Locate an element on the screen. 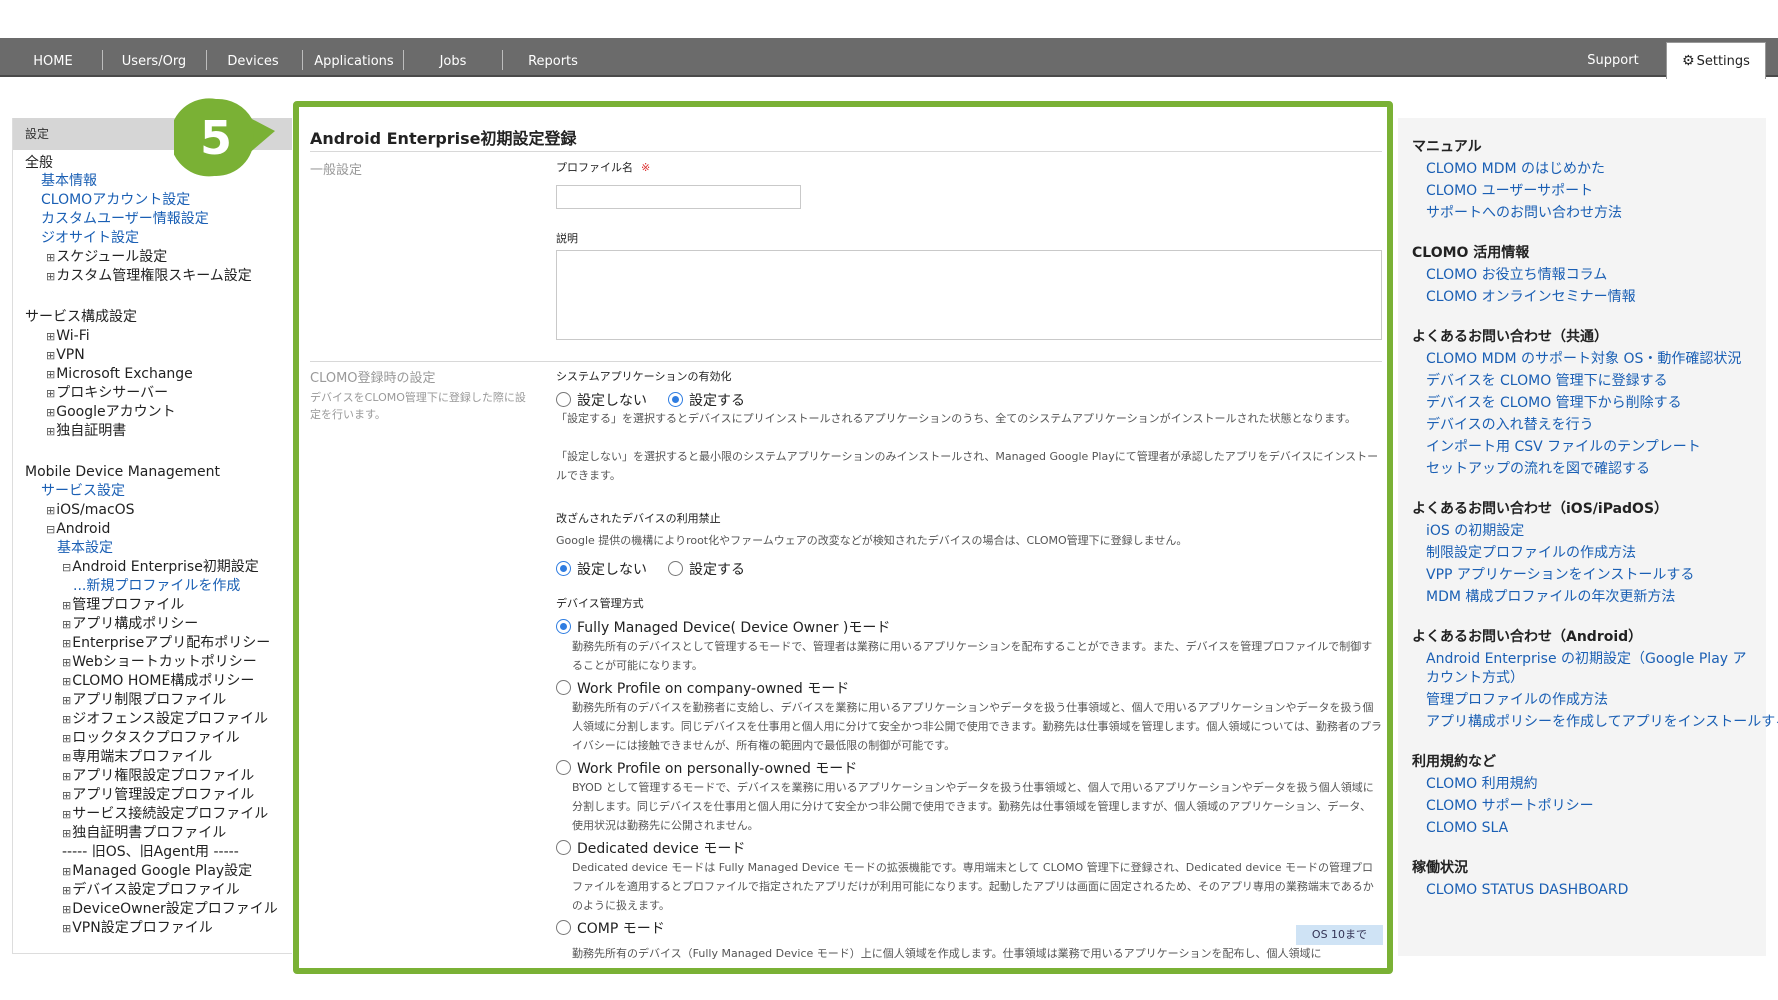  sidebar-item: ⊟Android is located at coordinates (78, 529).